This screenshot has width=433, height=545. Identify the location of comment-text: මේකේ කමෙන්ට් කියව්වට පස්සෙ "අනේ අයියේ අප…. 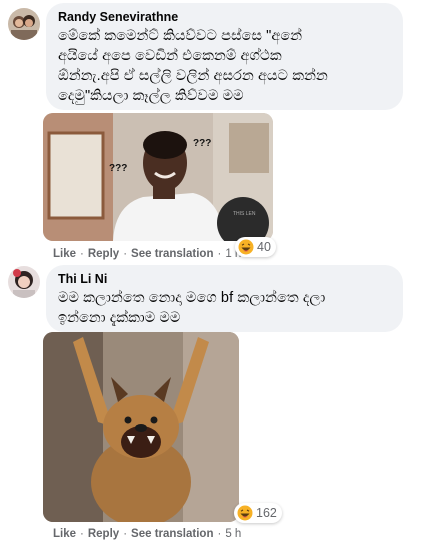
(224, 66).